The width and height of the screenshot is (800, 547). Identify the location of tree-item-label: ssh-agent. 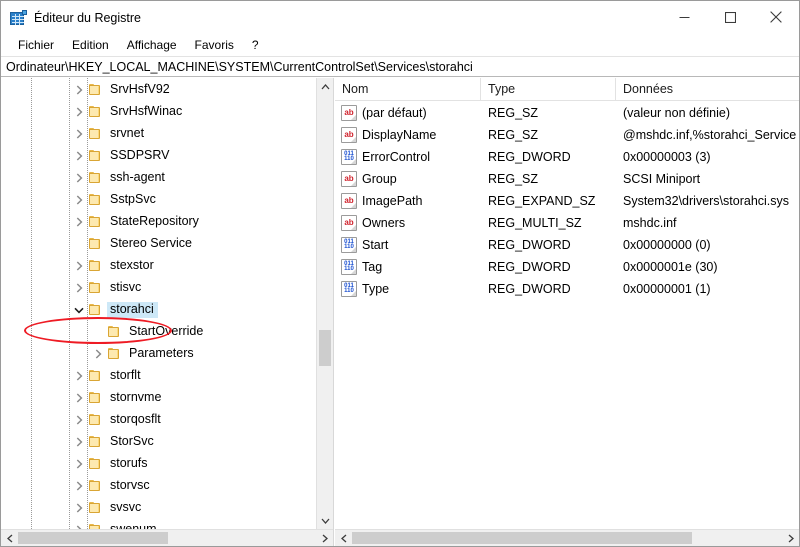
(137, 177).